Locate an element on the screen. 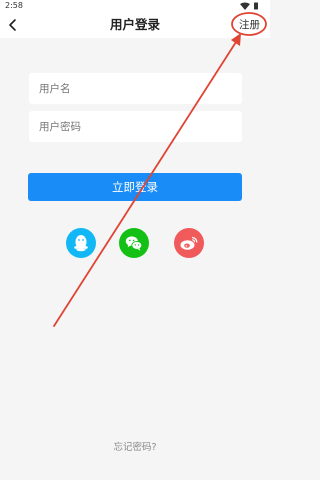 This screenshot has width=320, height=480. status-icons is located at coordinates (249, 6).